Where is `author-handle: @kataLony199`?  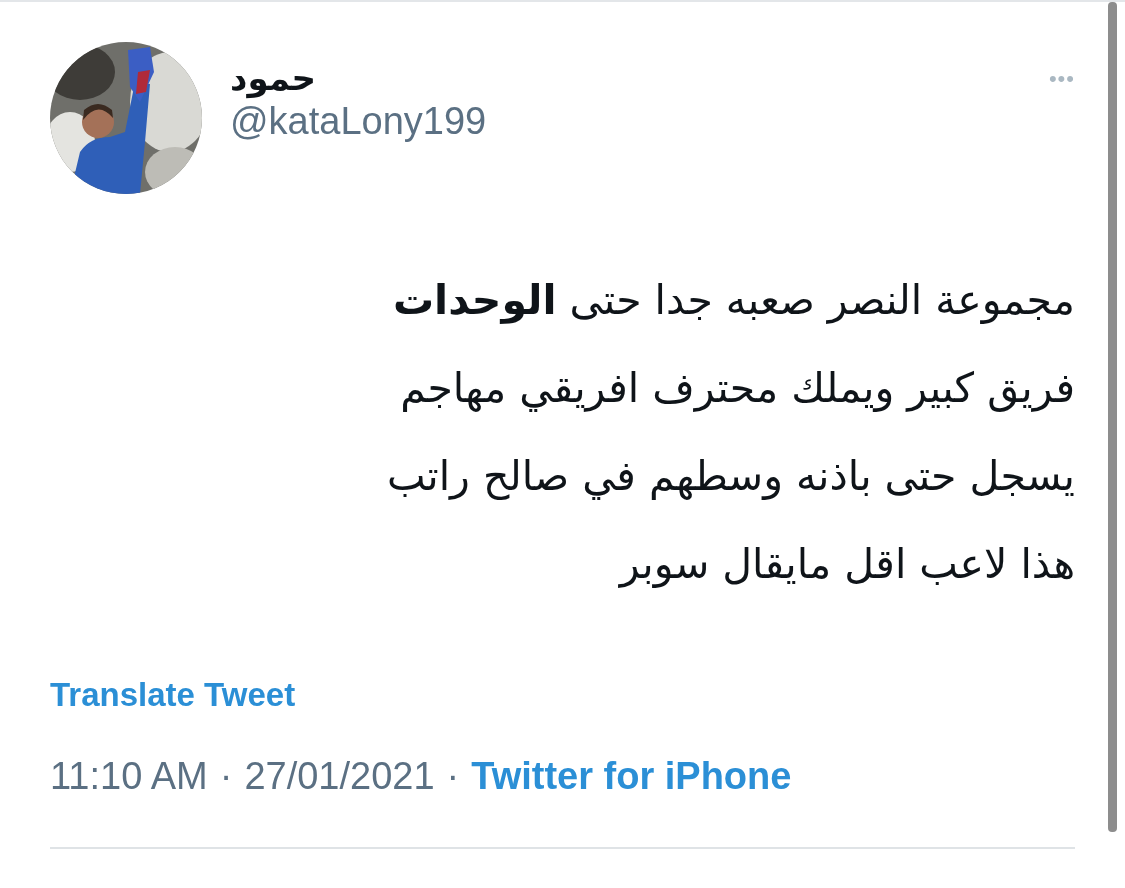 author-handle: @kataLony199 is located at coordinates (359, 121).